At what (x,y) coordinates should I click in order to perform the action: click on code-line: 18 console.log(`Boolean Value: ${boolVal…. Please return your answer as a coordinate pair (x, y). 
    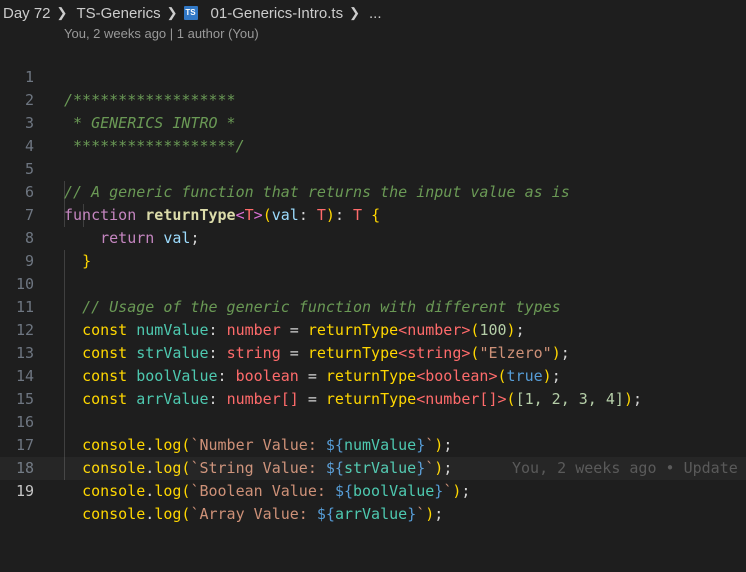
    Looking at the image, I should click on (373, 467).